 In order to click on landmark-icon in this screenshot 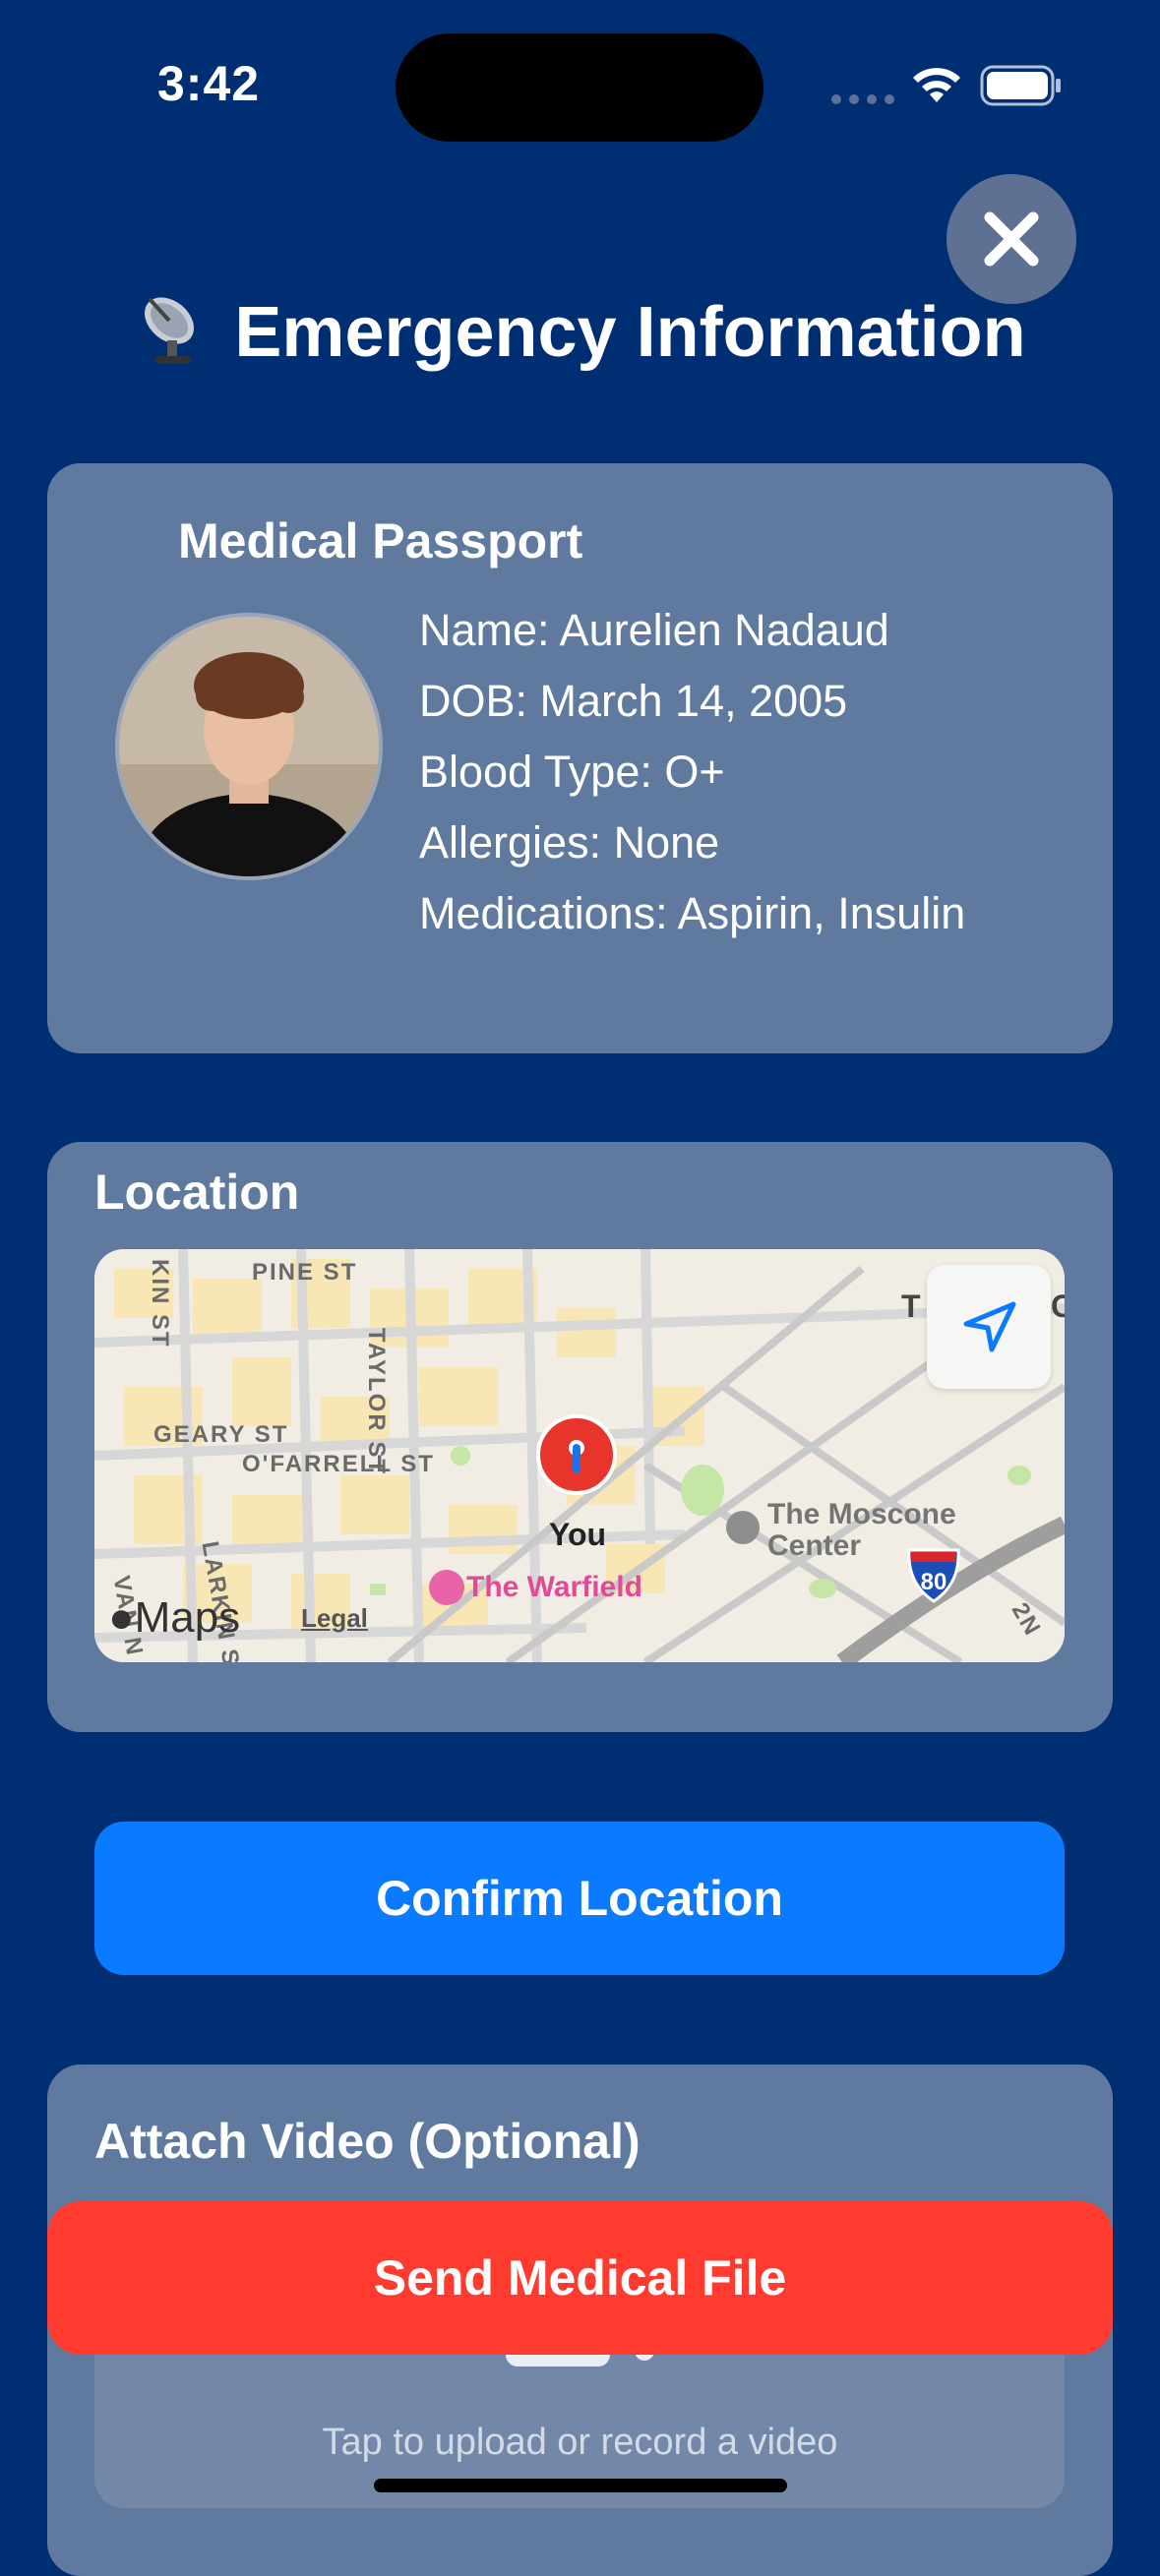, I will do `click(743, 1527)`.